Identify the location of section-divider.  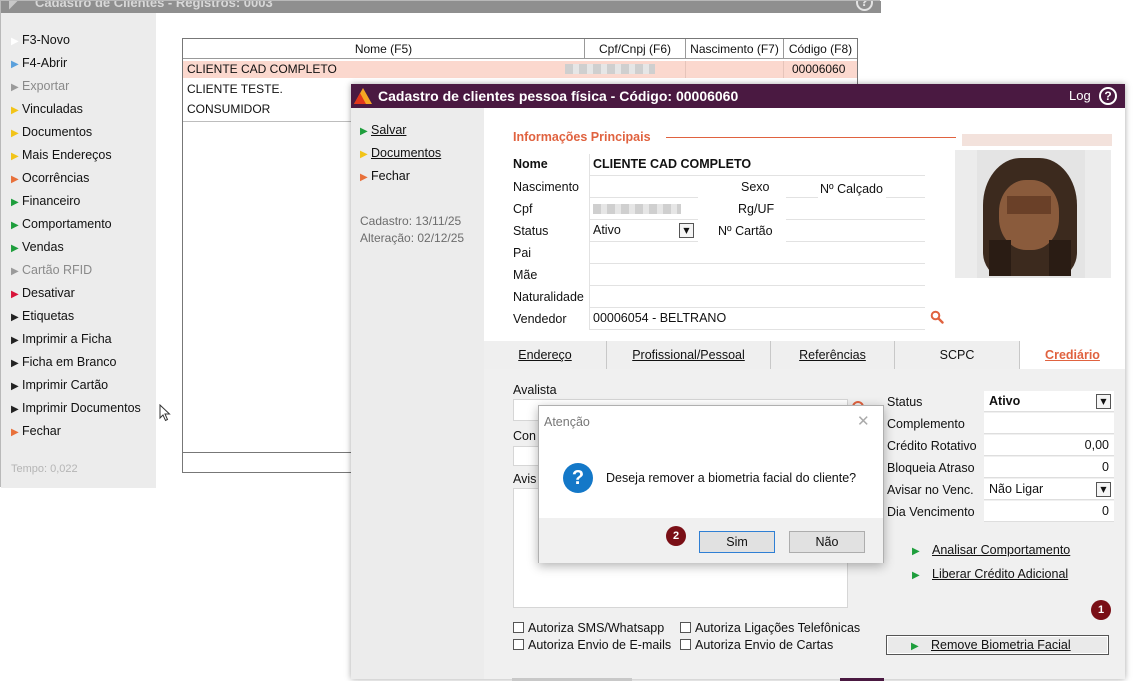
(811, 137).